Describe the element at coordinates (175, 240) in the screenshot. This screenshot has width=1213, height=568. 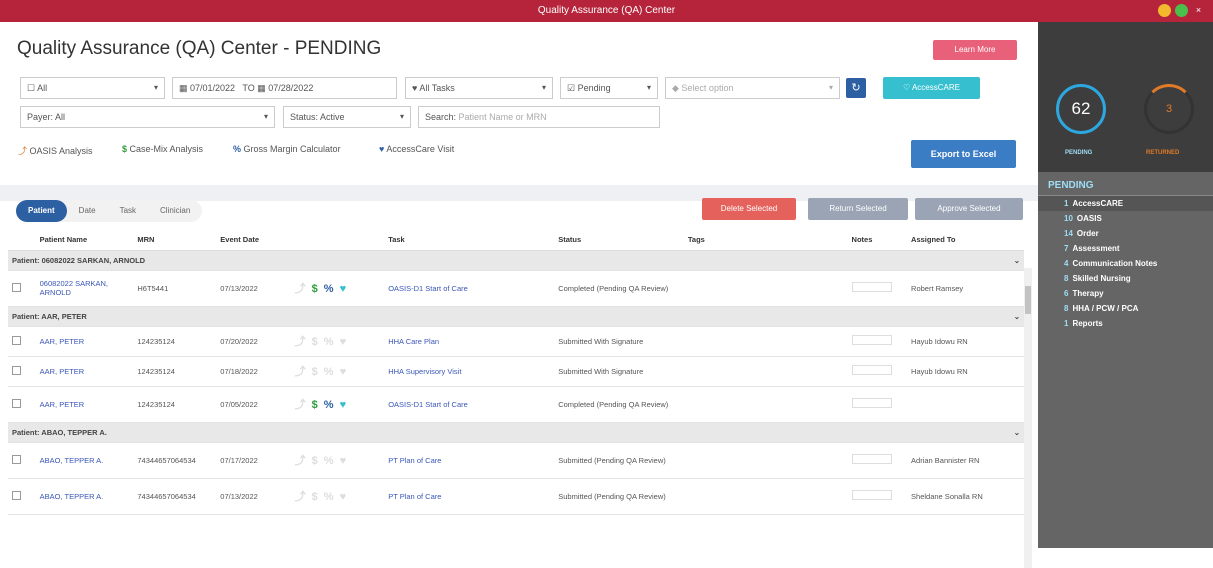
I see `col-mrn: MRN` at that location.